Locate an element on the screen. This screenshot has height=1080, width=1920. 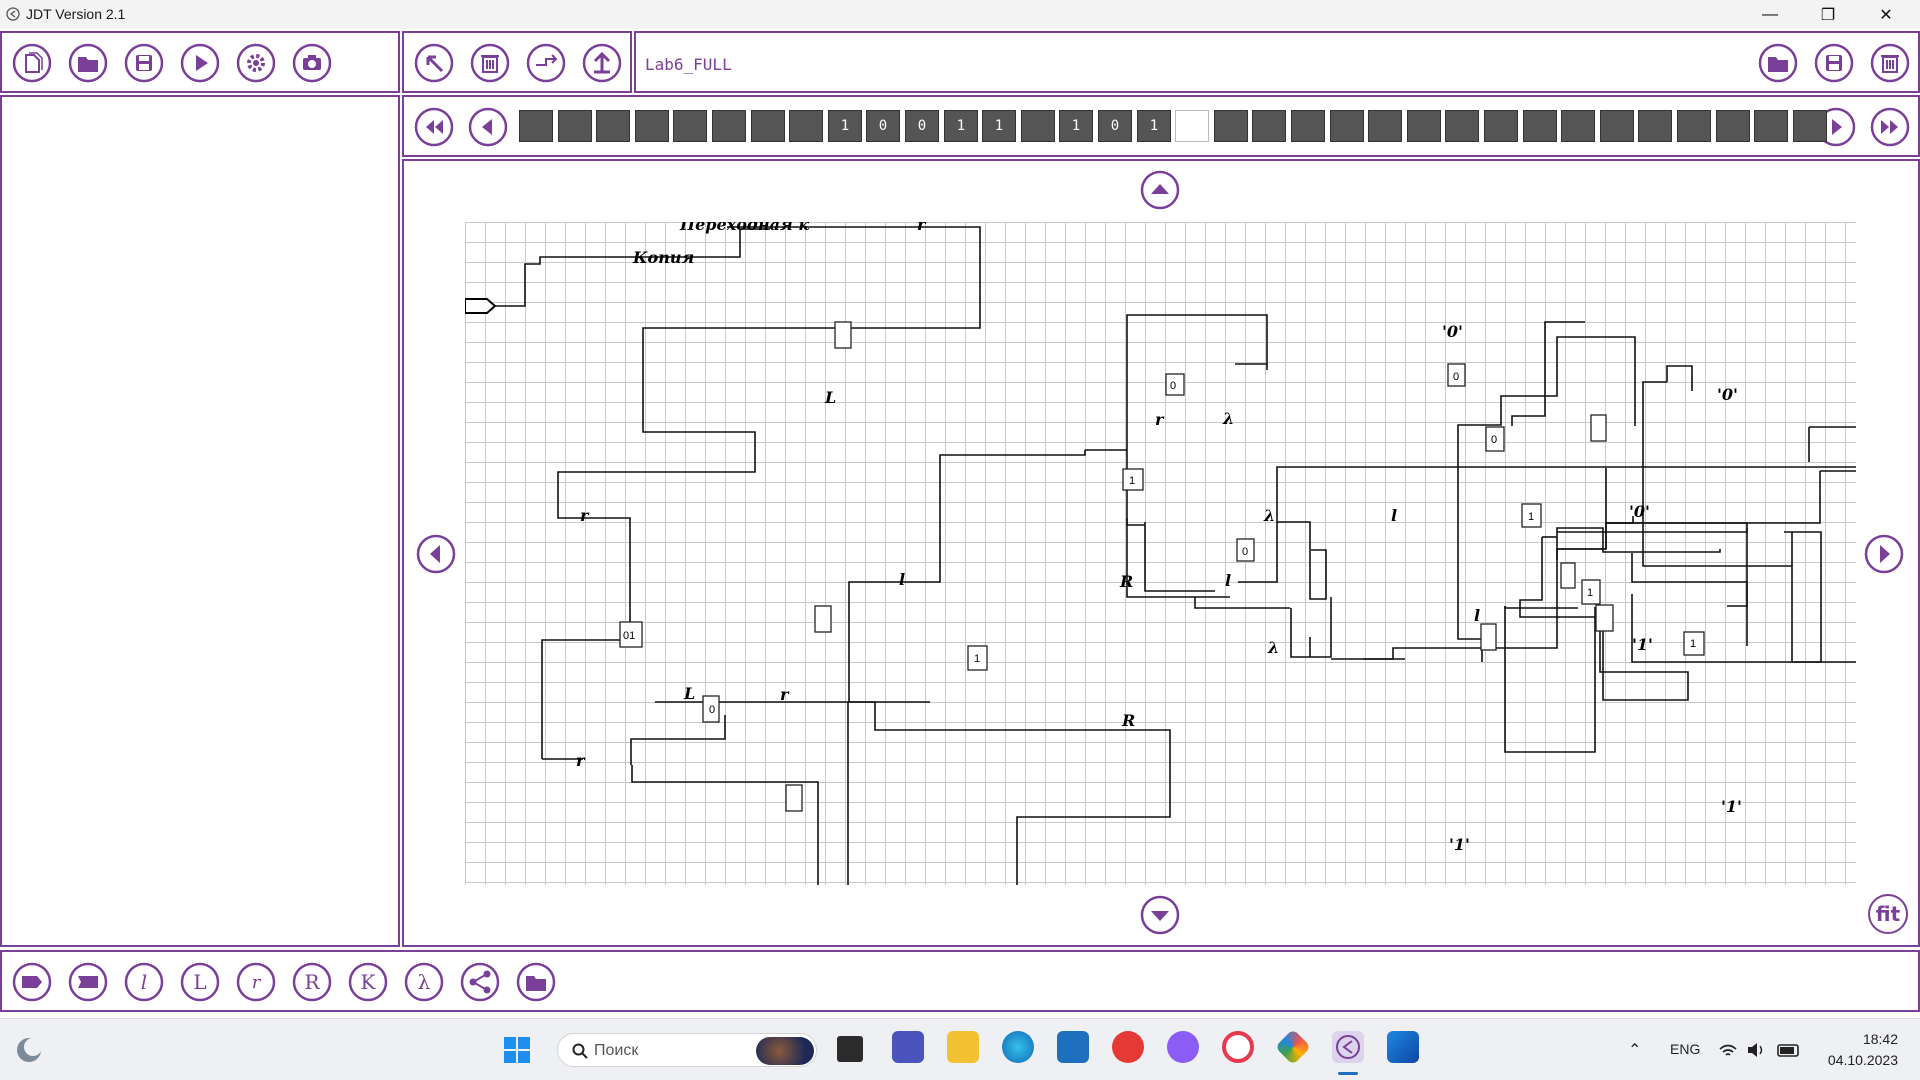
l-lower-icon: l is located at coordinates (144, 982).